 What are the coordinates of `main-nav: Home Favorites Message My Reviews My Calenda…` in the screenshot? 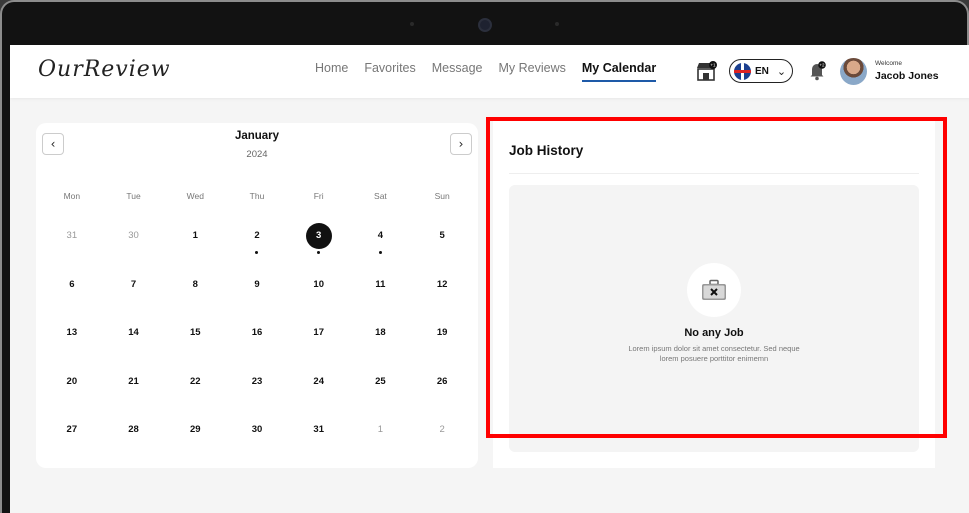 It's located at (486, 71).